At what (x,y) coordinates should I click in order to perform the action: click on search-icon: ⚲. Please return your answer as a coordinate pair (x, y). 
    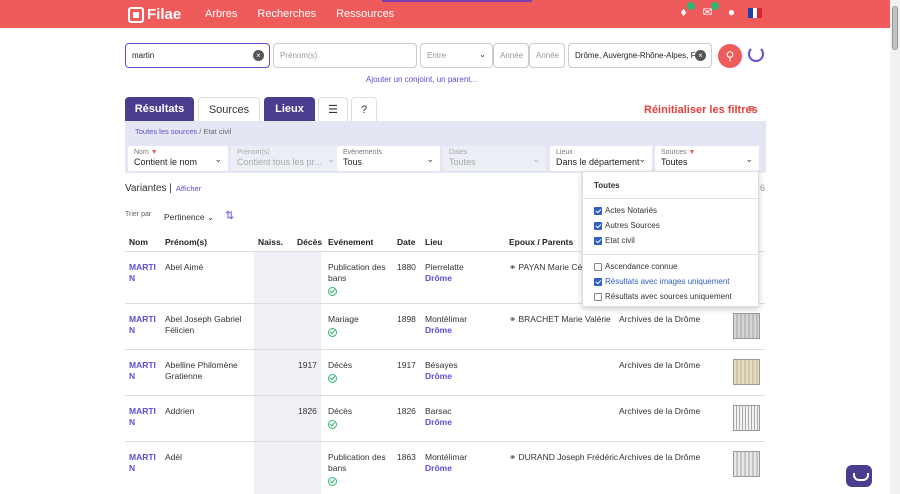
    Looking at the image, I should click on (730, 56).